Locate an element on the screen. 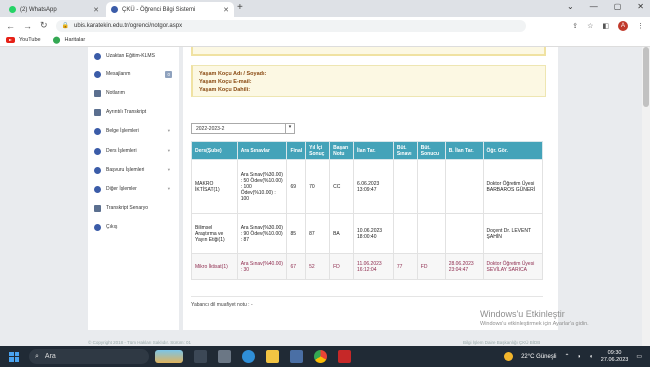 The image size is (650, 367). toolbar-icons: ⇪ ☆ ◧ A ⋮ is located at coordinates (608, 25).